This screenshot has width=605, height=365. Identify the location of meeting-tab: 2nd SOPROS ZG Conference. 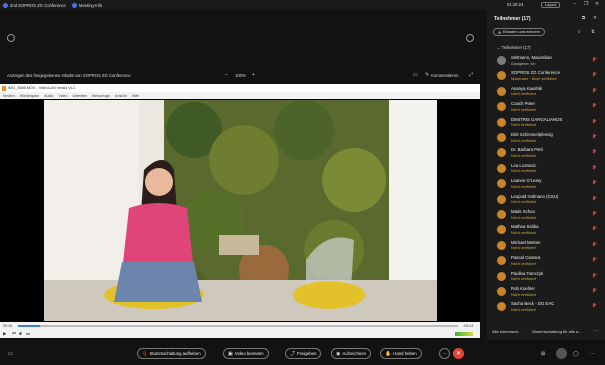
(34, 5).